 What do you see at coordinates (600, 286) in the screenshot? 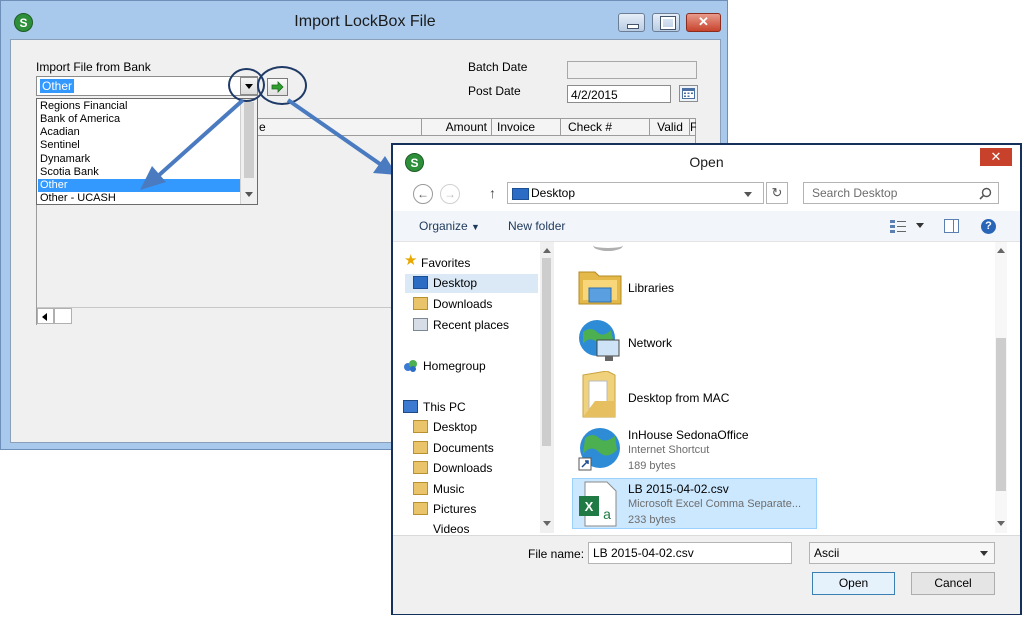
I see `libraries-icon` at bounding box center [600, 286].